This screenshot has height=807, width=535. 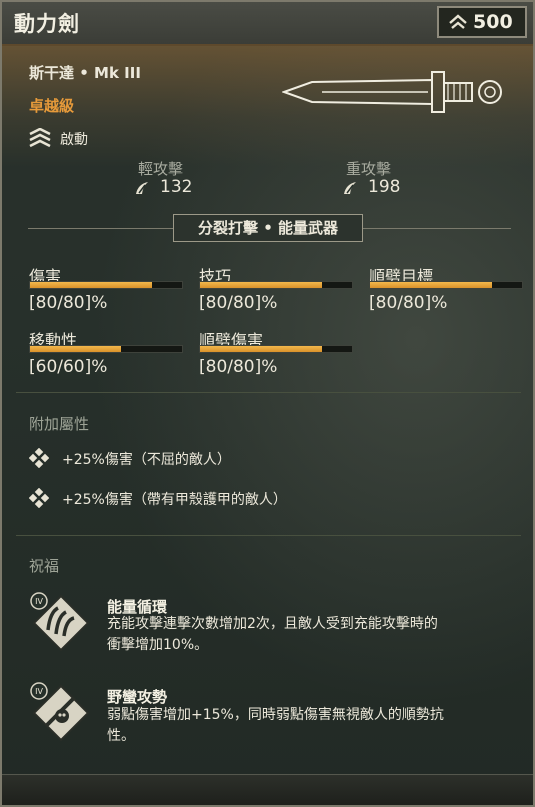 What do you see at coordinates (458, 21) in the screenshot?
I see `chevron-up-icon` at bounding box center [458, 21].